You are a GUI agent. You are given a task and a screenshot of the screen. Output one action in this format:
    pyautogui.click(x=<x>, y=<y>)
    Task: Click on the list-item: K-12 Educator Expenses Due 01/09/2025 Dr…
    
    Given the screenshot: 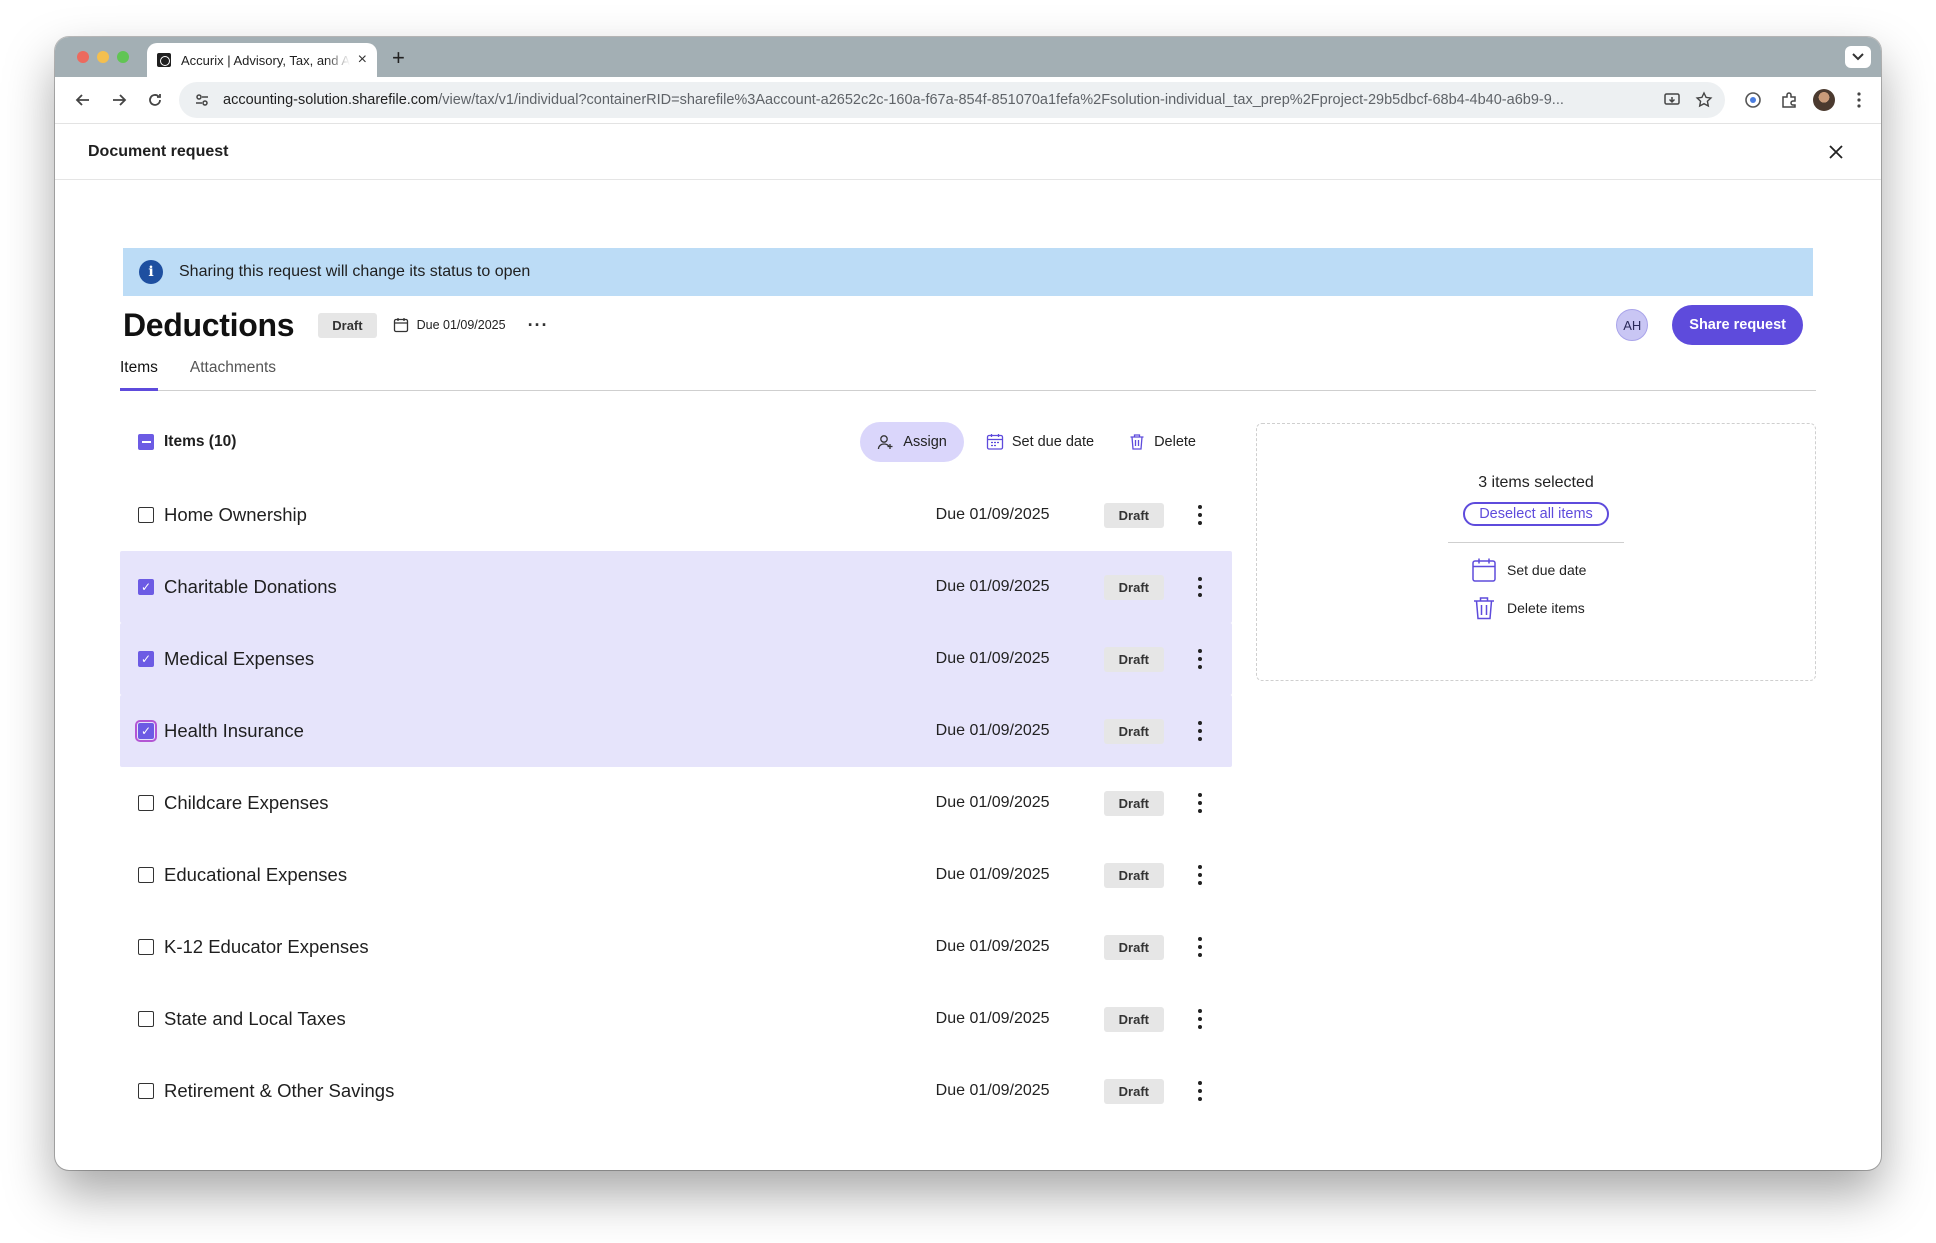 What is the action you would take?
    pyautogui.click(x=676, y=947)
    